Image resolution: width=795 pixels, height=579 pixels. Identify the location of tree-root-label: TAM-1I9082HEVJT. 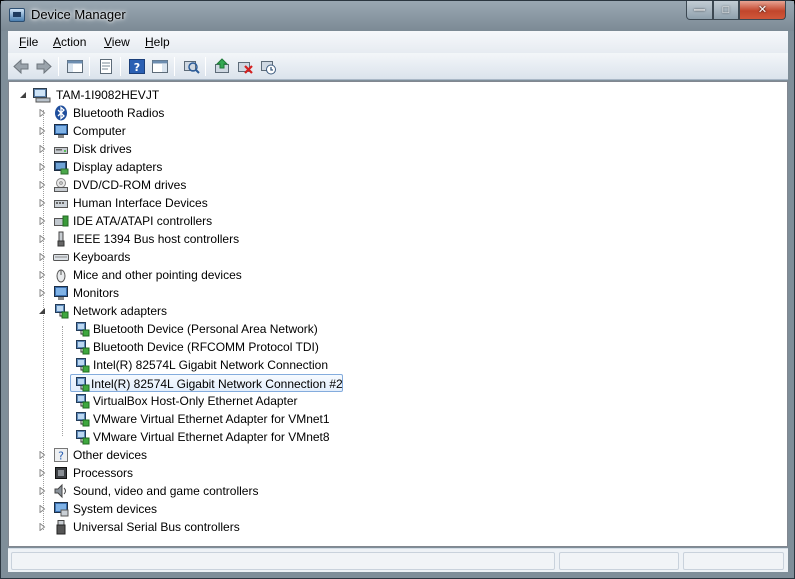
(108, 95).